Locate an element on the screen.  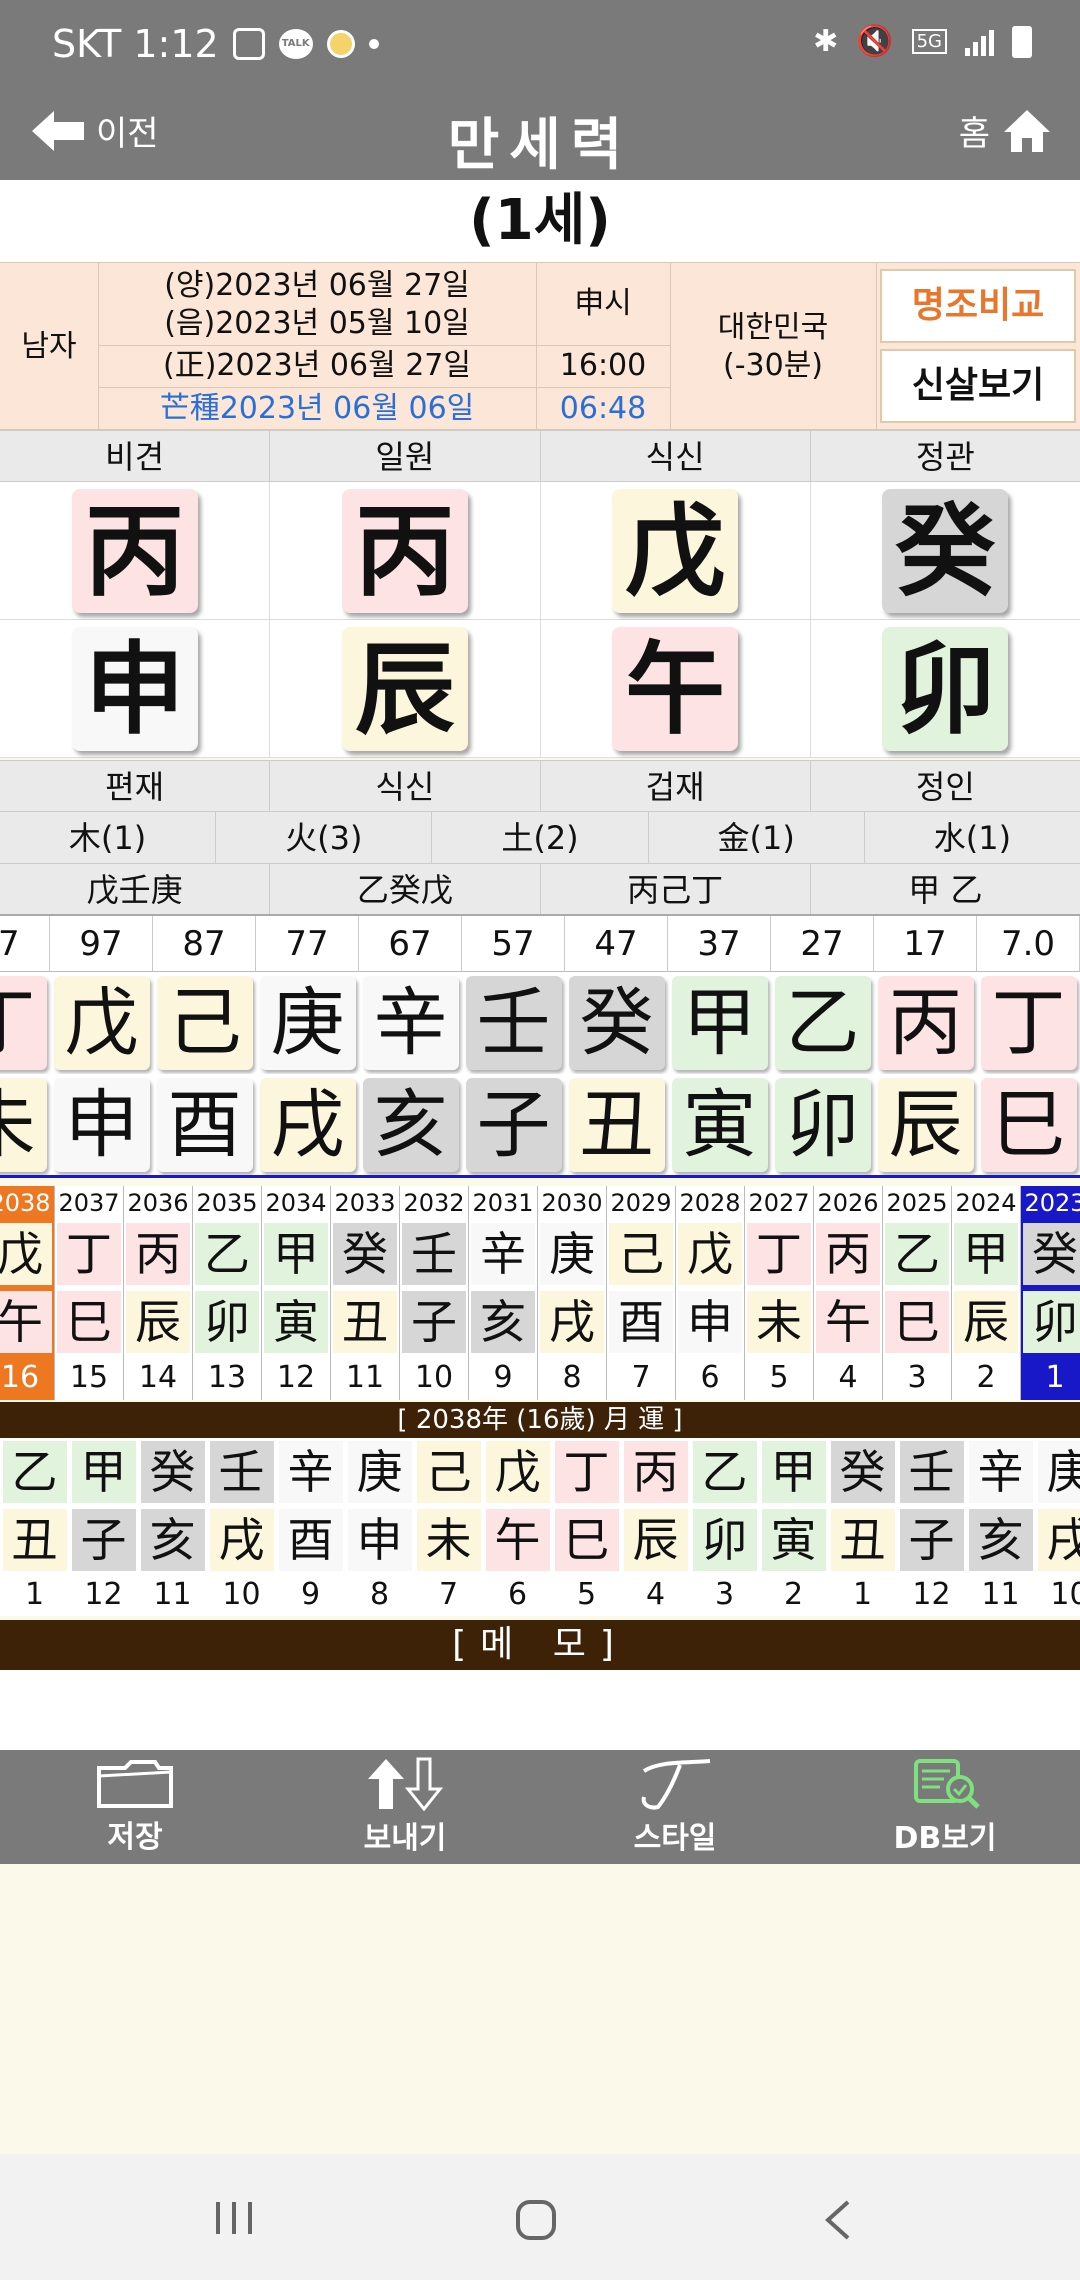
daeun-stem: 癸 is located at coordinates (616, 1023).